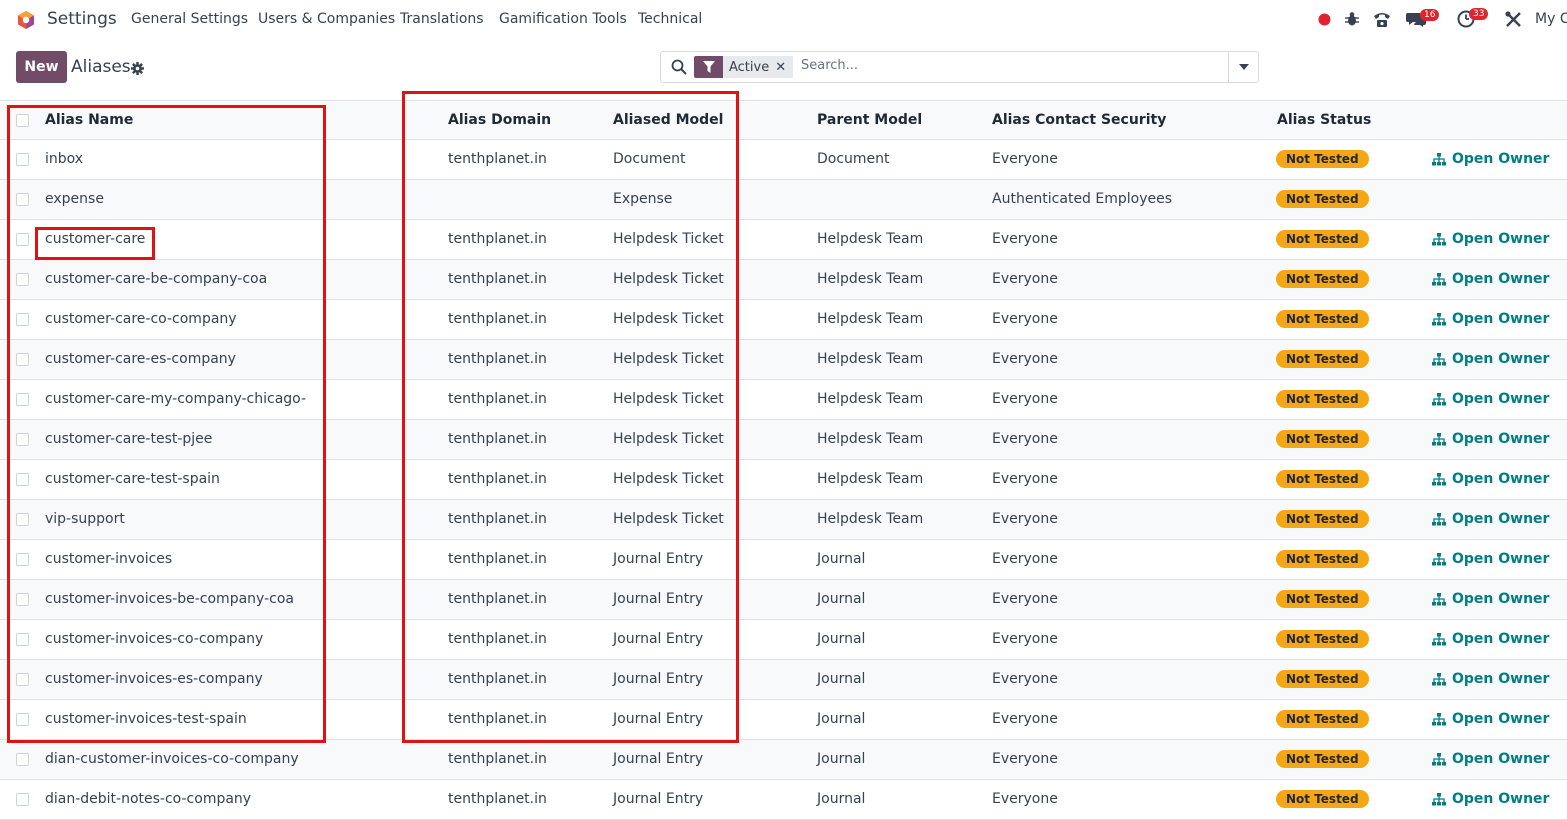  I want to click on alias-name-cell: dian-debit-notes-co-company, so click(148, 799).